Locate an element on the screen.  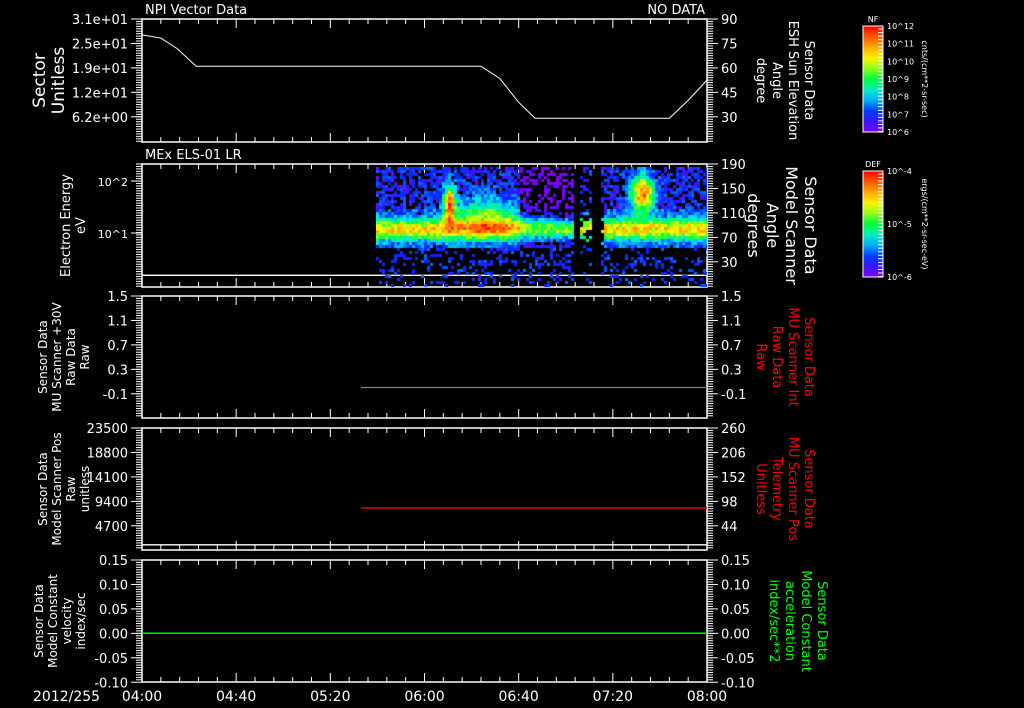
left-tick-label: 0.15 is located at coordinates (113, 561).